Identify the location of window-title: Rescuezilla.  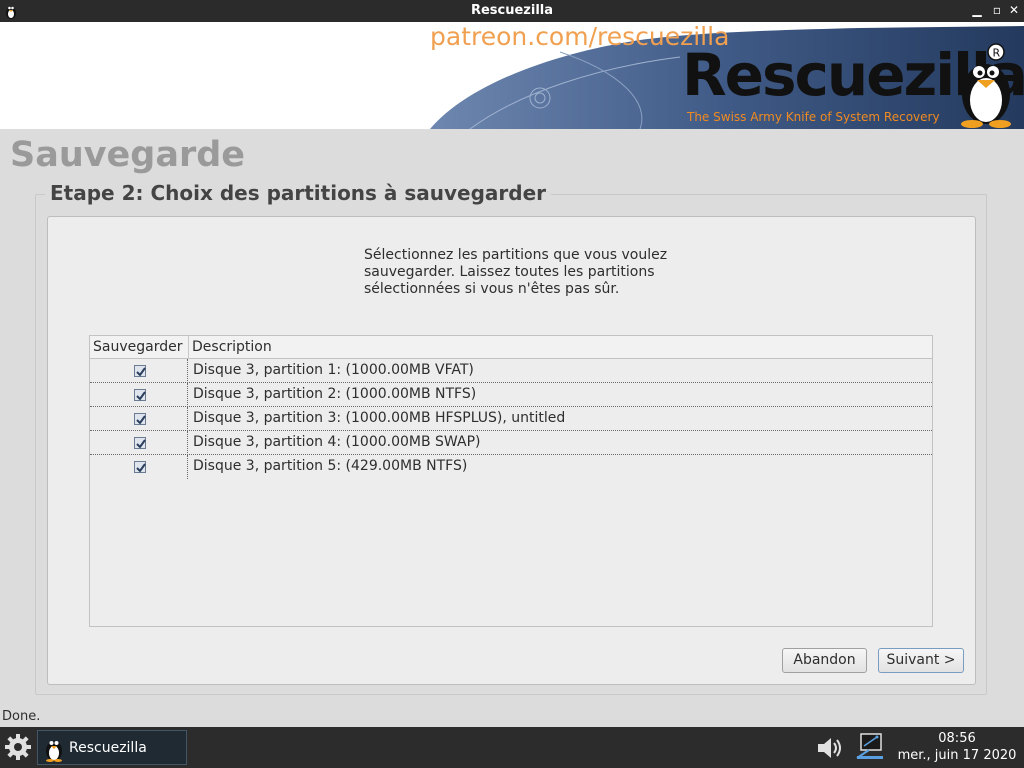
(512, 10).